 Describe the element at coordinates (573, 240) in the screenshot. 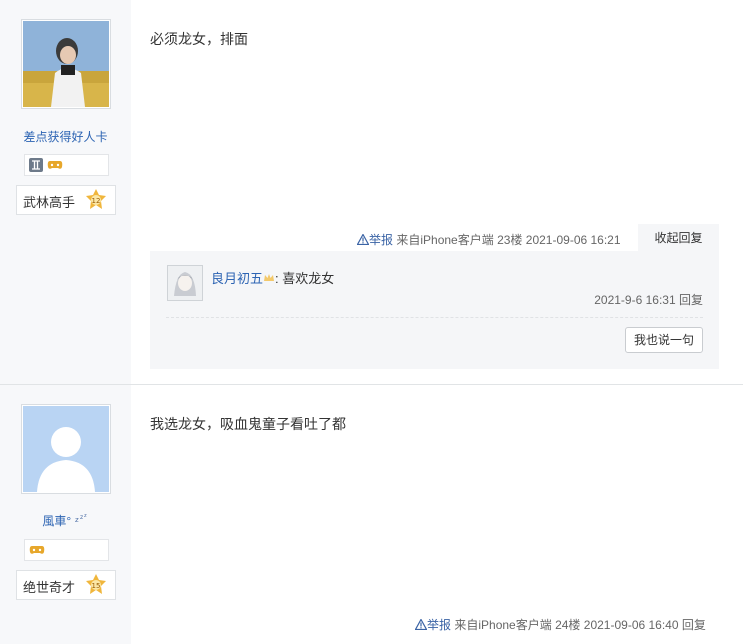

I see `post-time: 2021-09-06 16:21` at that location.